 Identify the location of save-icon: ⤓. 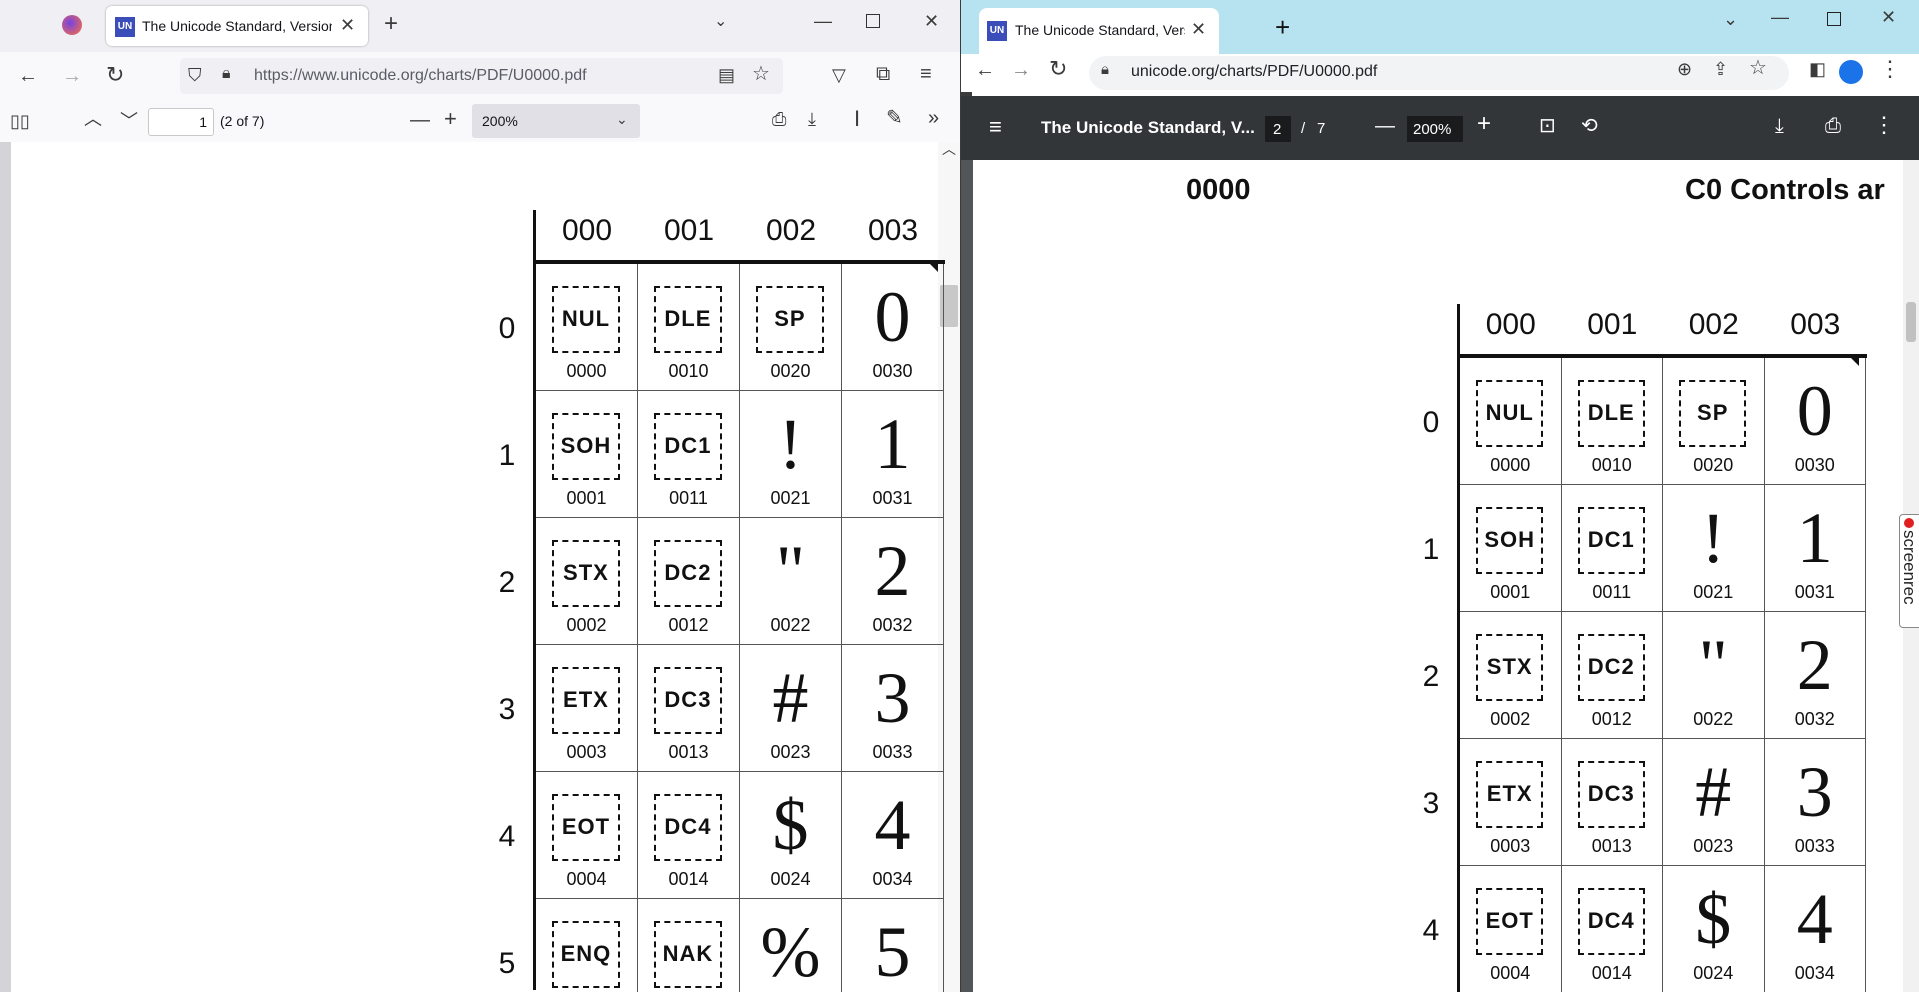
(812, 119).